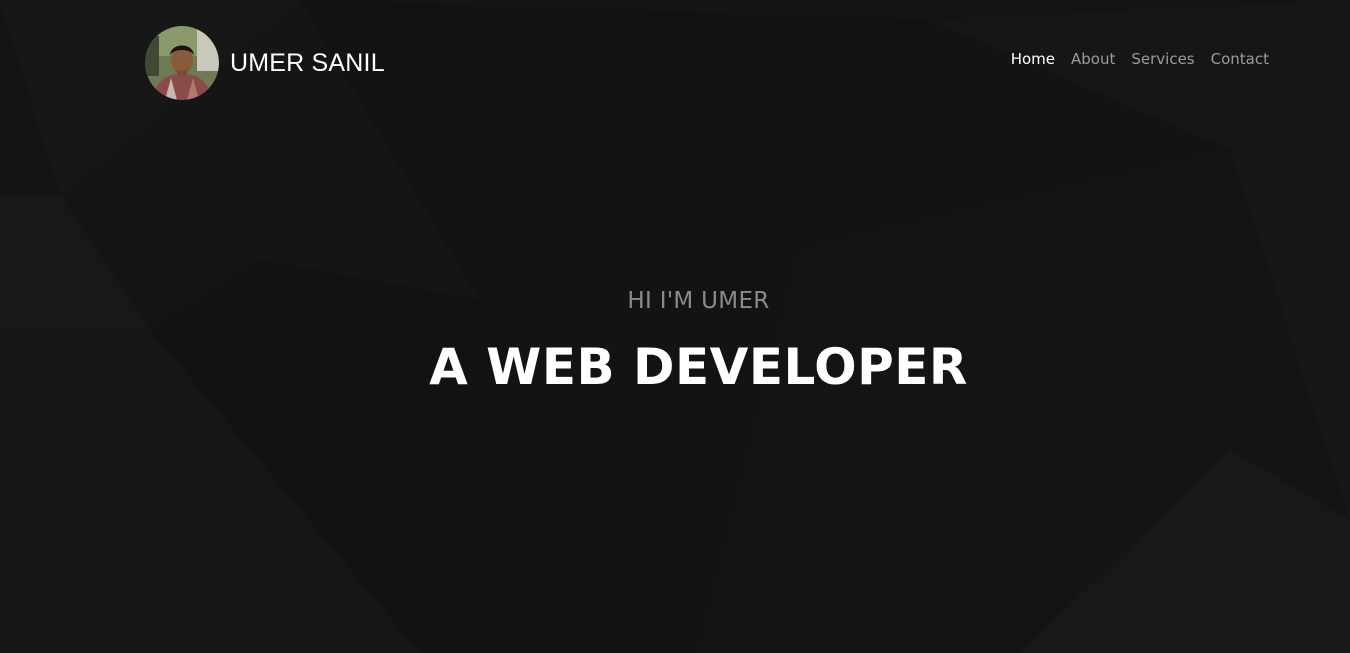 The image size is (1350, 653). I want to click on nav-link-about: About, so click(1093, 59).